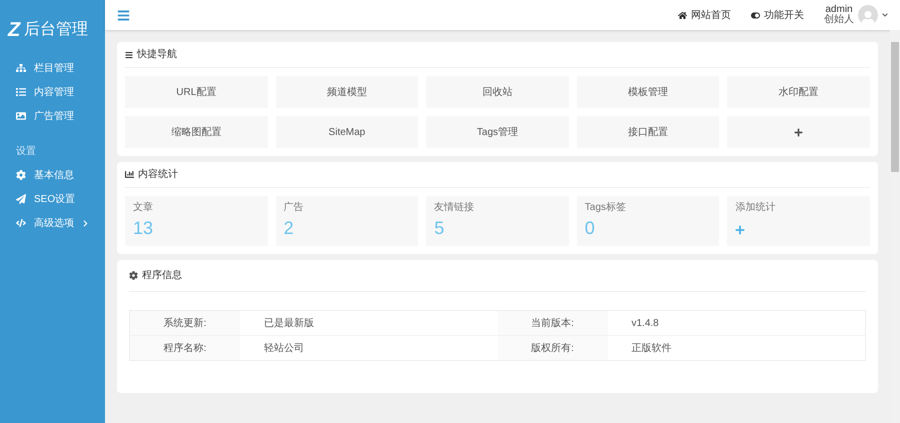 The width and height of the screenshot is (900, 423). Describe the element at coordinates (645, 323) in the screenshot. I see `info-value: v1.4.8` at that location.